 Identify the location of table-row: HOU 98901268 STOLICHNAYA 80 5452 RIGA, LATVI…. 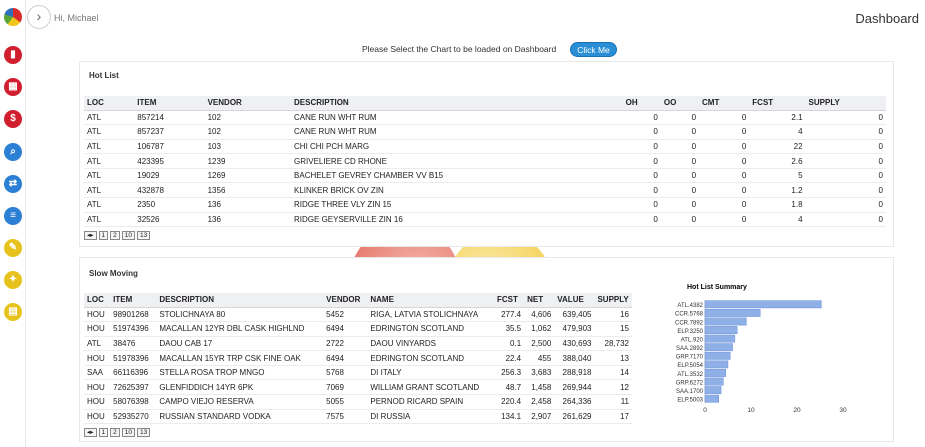
(358, 315).